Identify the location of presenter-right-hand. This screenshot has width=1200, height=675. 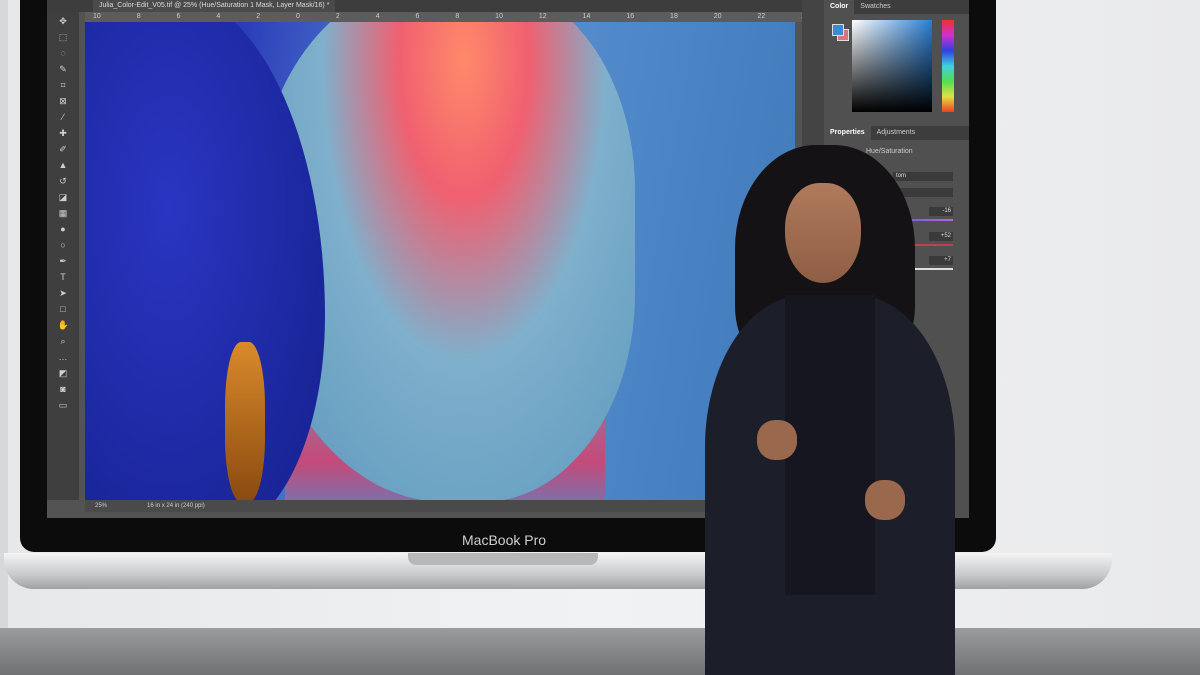
(885, 500).